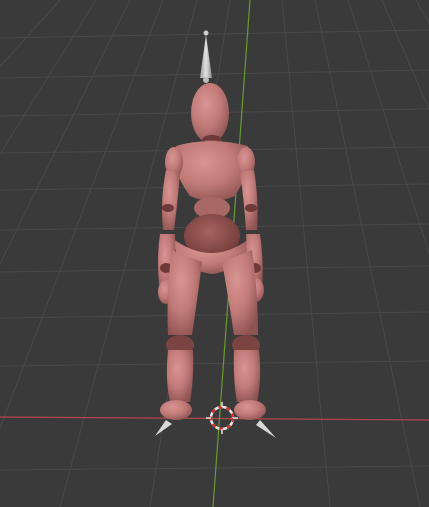  Describe the element at coordinates (247, 376) in the screenshot. I see `right-shin` at that location.